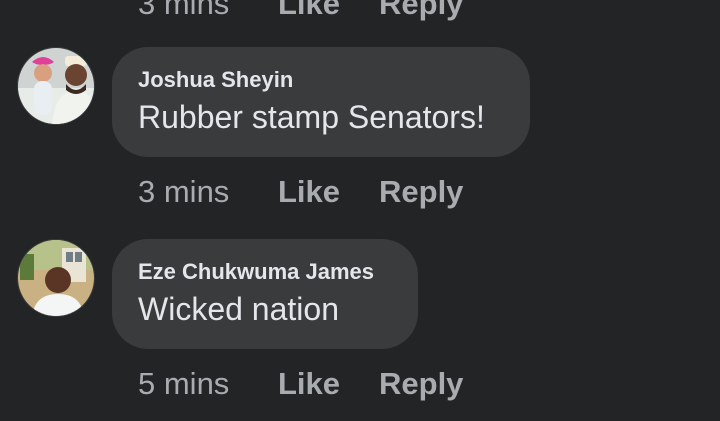 This screenshot has height=421, width=720. I want to click on comment-timestamp: 5 mins, so click(208, 384).